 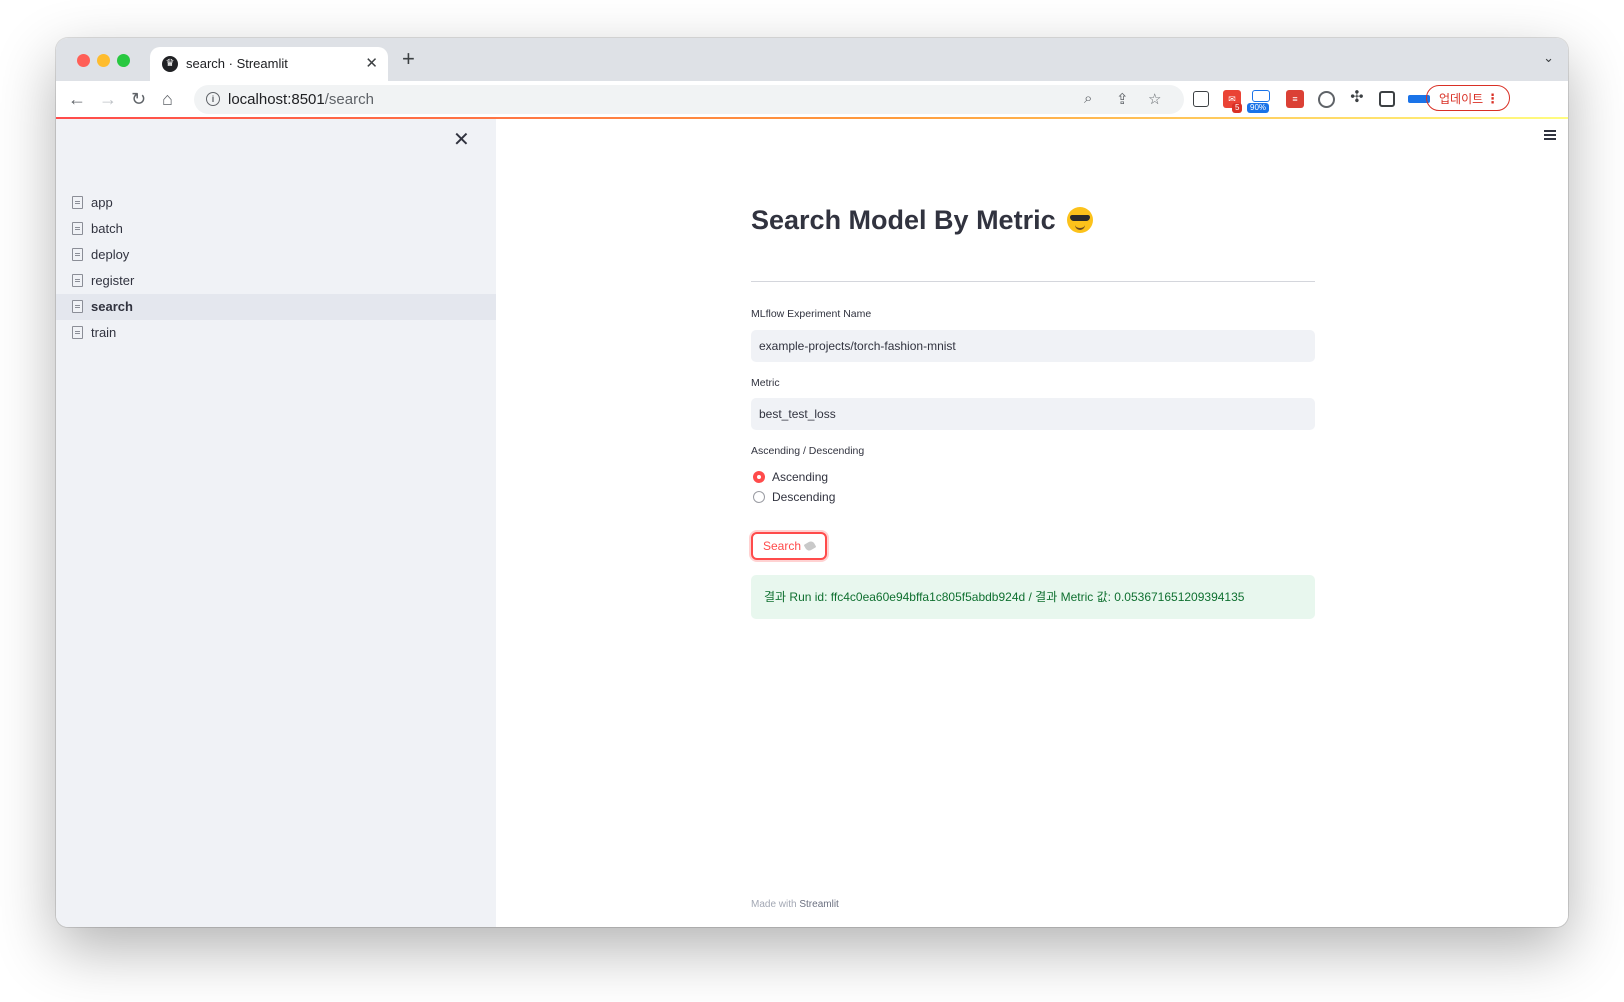 I want to click on sidebar-item-register: register, so click(x=276, y=281).